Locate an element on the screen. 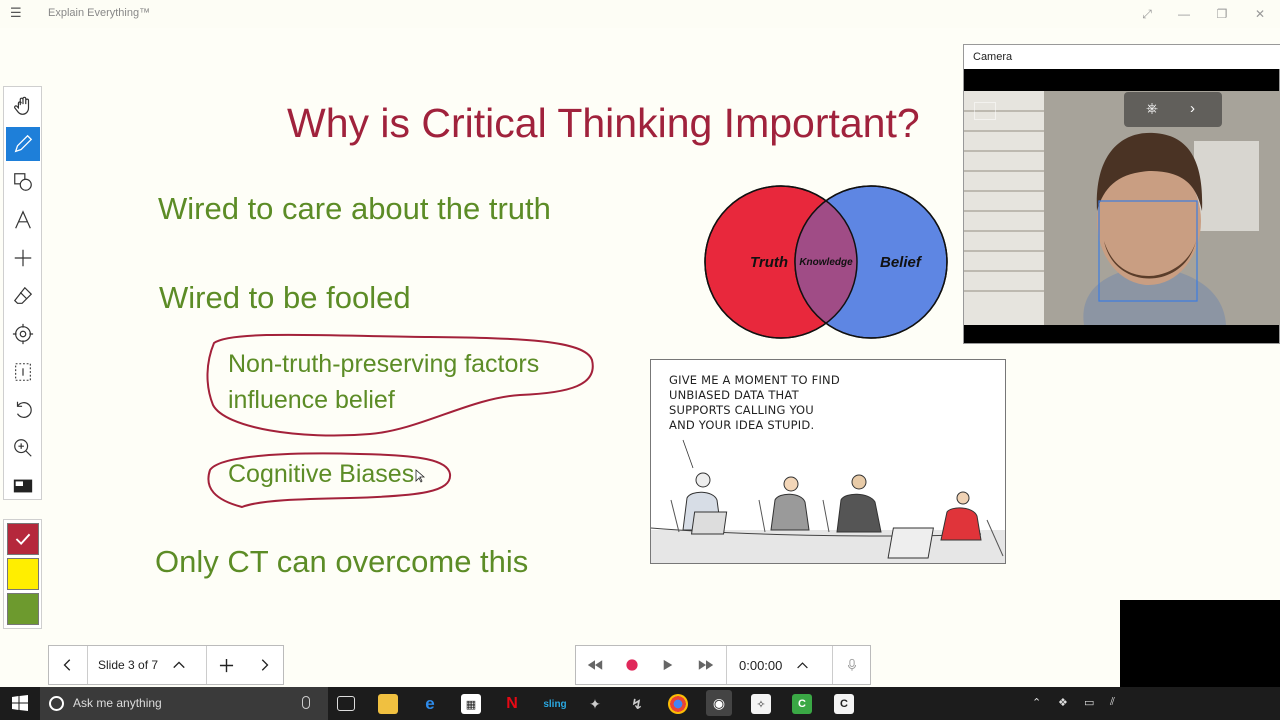 Image resolution: width=1280 pixels, height=720 pixels. crosshair-icon is located at coordinates (23, 334).